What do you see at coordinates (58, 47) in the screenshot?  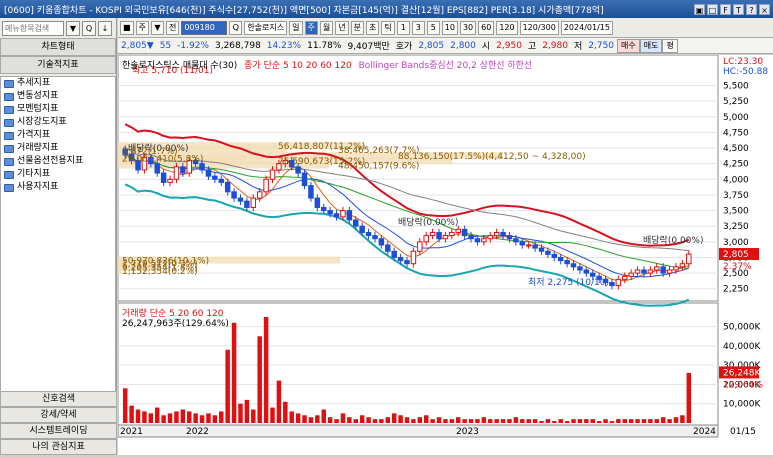 I see `chart-type-header: 차트형태` at bounding box center [58, 47].